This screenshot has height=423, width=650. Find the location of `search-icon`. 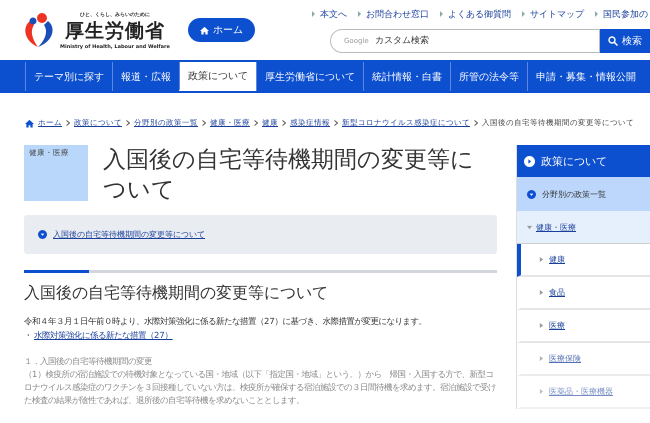

search-icon is located at coordinates (613, 41).